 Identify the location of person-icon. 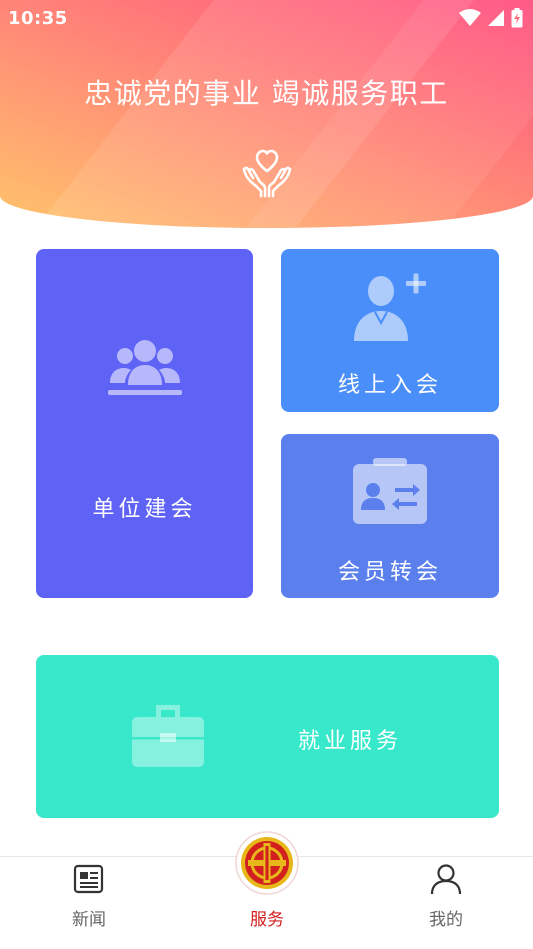
(446, 879).